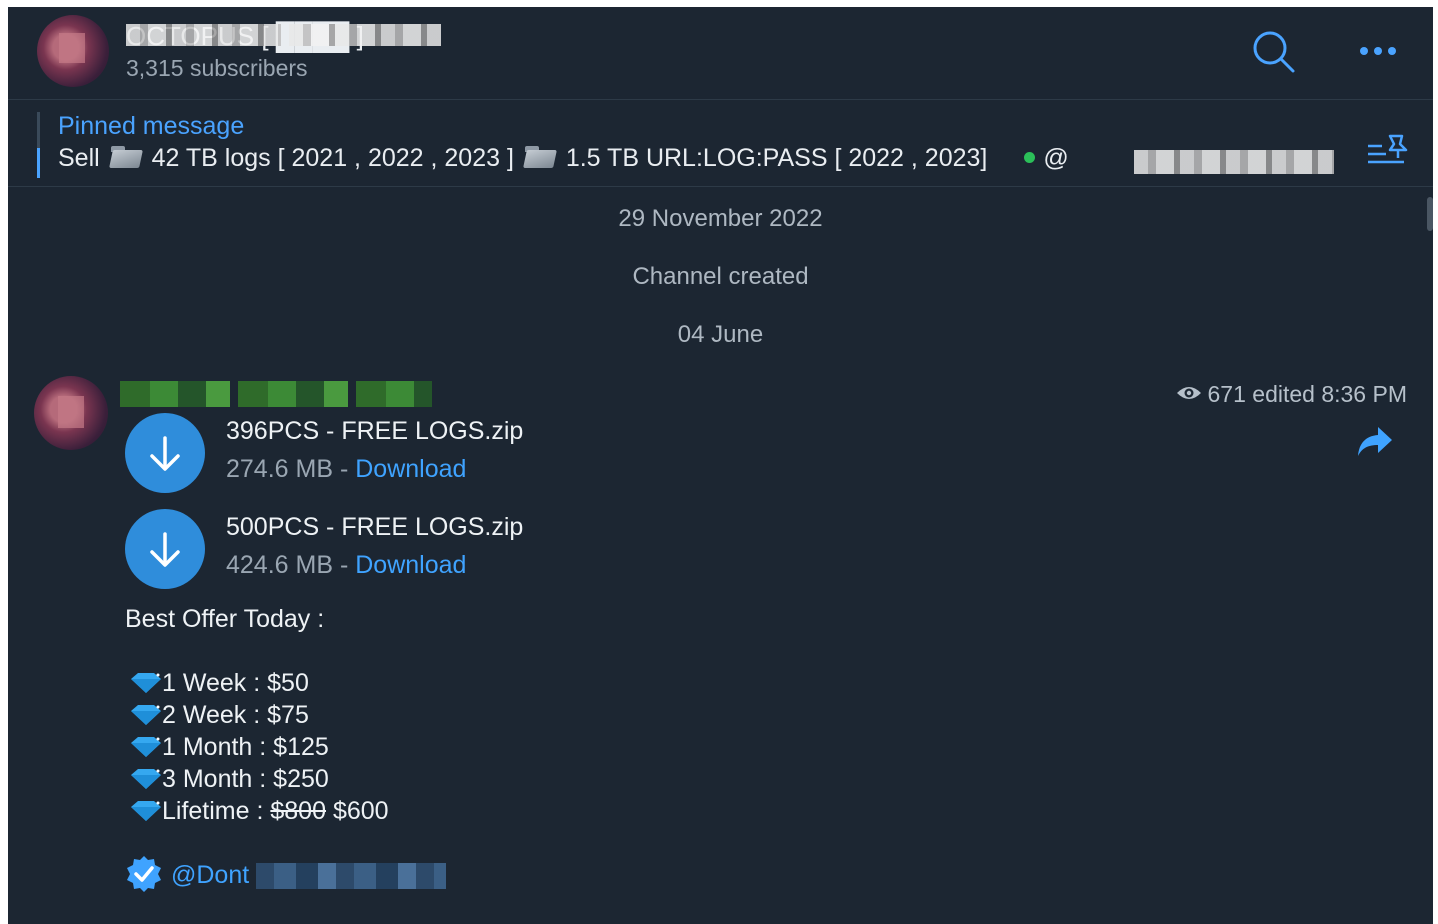  I want to click on file-size: 424.6 MB - Download, so click(346, 565).